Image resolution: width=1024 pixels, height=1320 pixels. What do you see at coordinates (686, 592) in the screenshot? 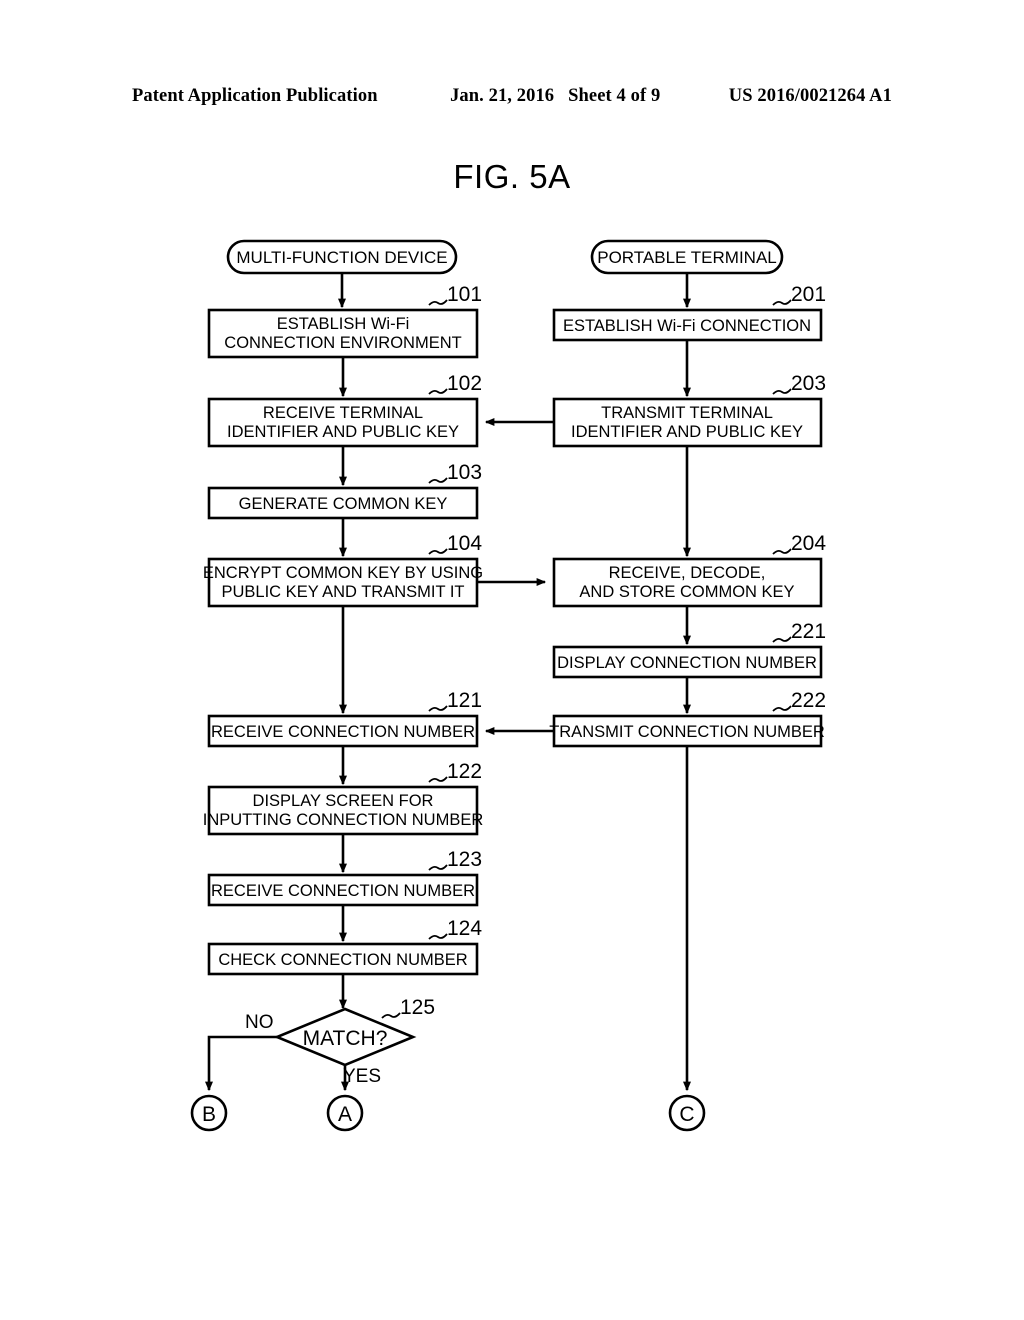
I see `step-204-line-2: AND STORE COMMON KEY` at bounding box center [686, 592].